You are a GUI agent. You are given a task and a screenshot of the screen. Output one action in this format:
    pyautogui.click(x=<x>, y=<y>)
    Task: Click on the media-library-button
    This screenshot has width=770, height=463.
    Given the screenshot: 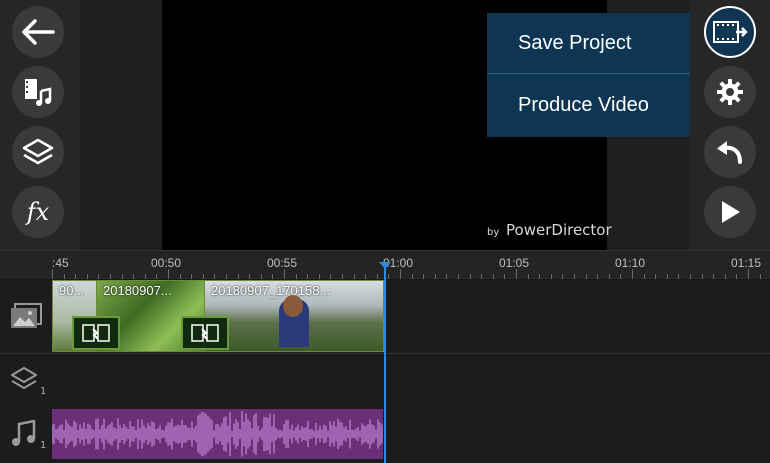 What is the action you would take?
    pyautogui.click(x=38, y=92)
    